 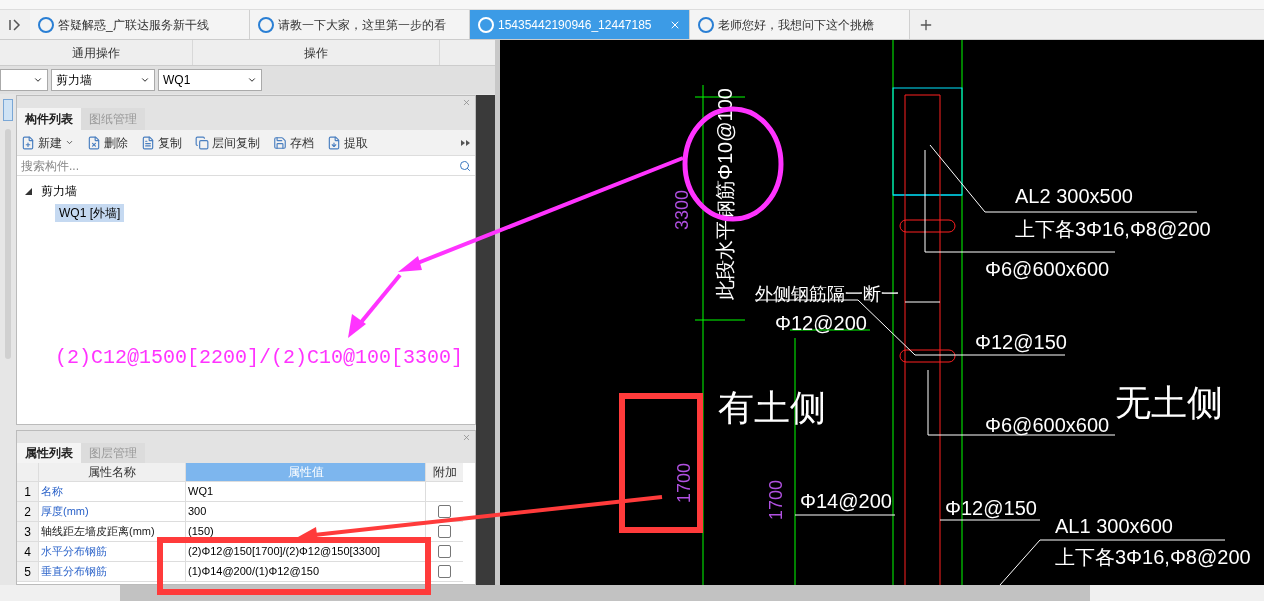 What do you see at coordinates (465, 165) in the screenshot?
I see `search-icon` at bounding box center [465, 165].